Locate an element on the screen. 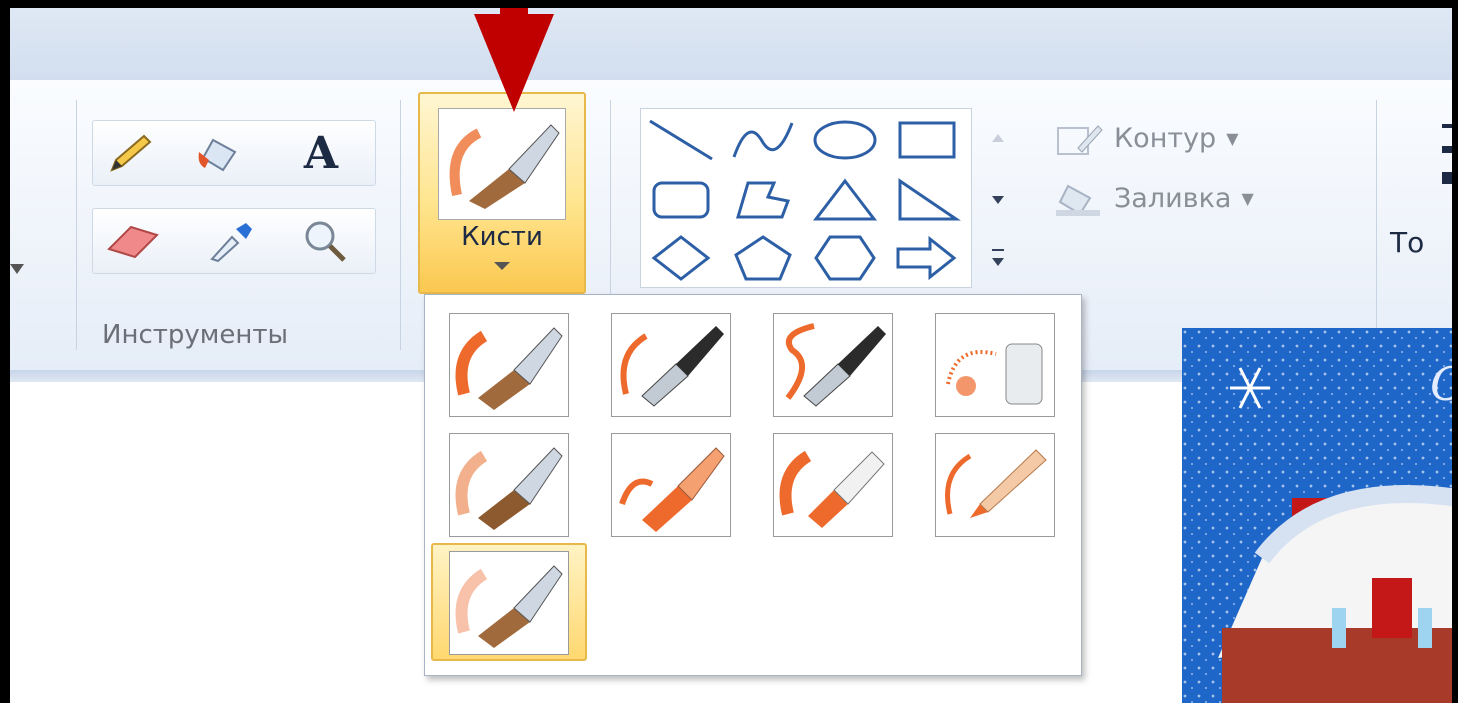 The image size is (1458, 703). pentagon-icon is located at coordinates (763, 258).